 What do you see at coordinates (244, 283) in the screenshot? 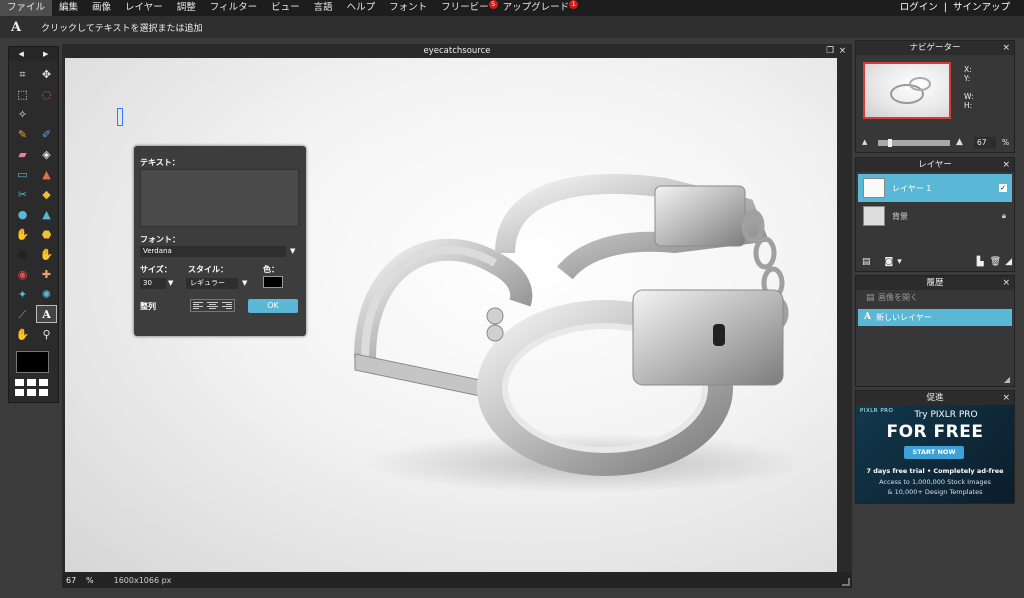
I see `style-dropdown-icon: ▼` at bounding box center [244, 283].